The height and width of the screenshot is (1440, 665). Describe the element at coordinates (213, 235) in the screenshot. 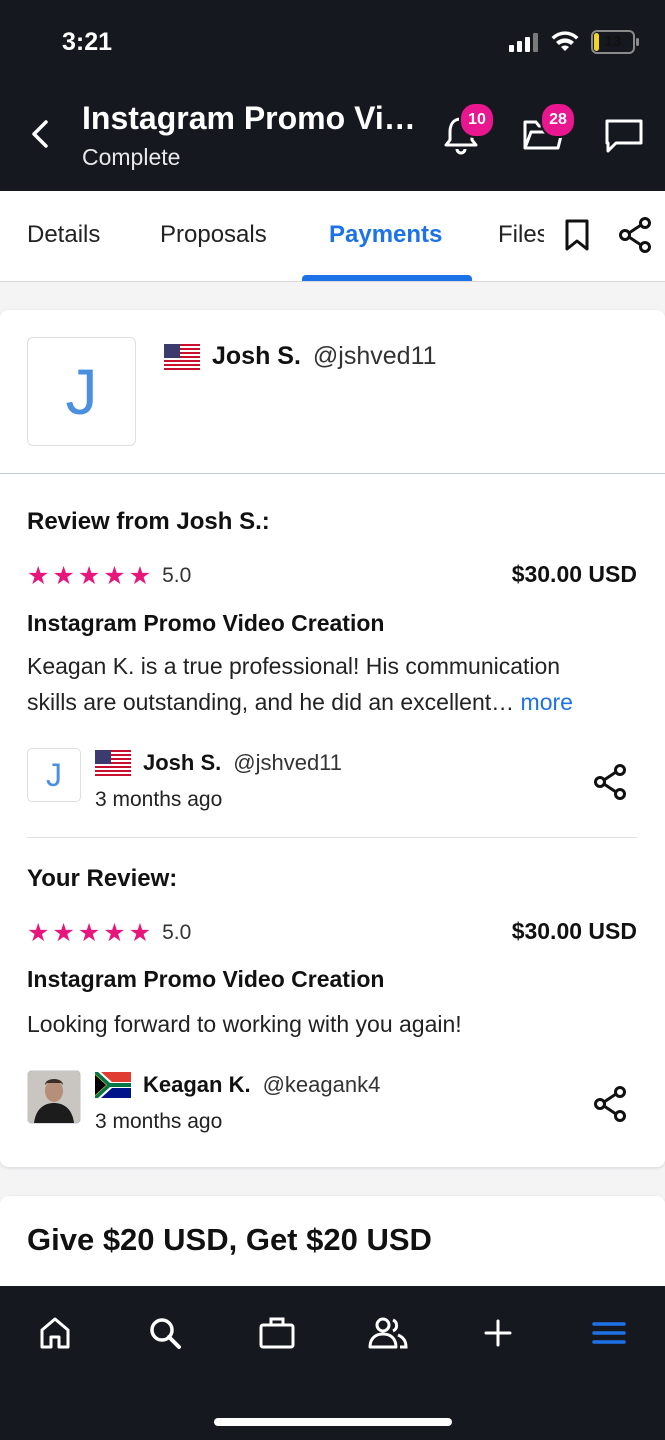

I see `tab-proposals: Proposals` at that location.